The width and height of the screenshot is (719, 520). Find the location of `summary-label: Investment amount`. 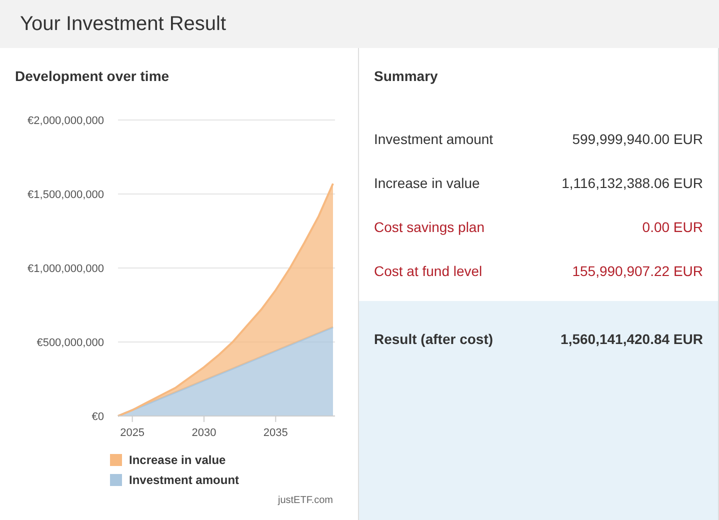

summary-label: Investment amount is located at coordinates (434, 139).